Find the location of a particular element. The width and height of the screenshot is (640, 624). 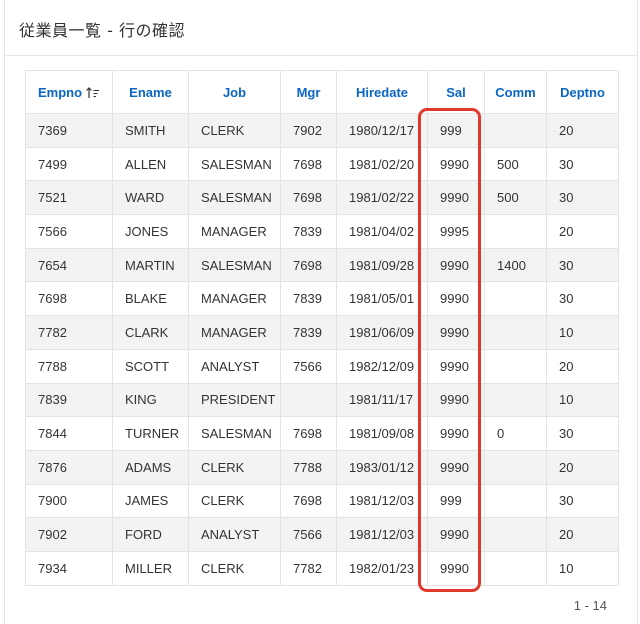

sort-ascending-icon is located at coordinates (93, 93).